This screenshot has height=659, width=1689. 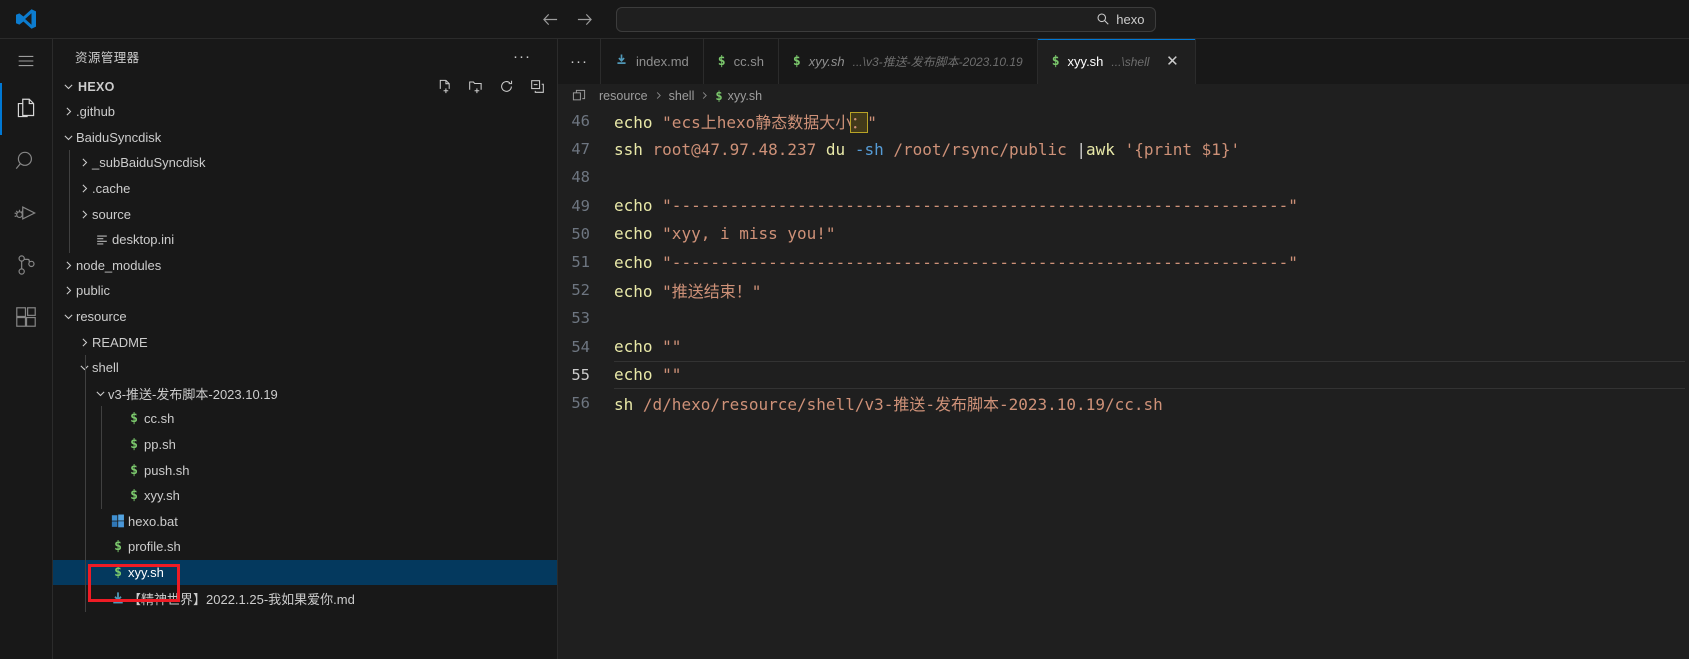 I want to click on new-file-icon, so click(x=444, y=86).